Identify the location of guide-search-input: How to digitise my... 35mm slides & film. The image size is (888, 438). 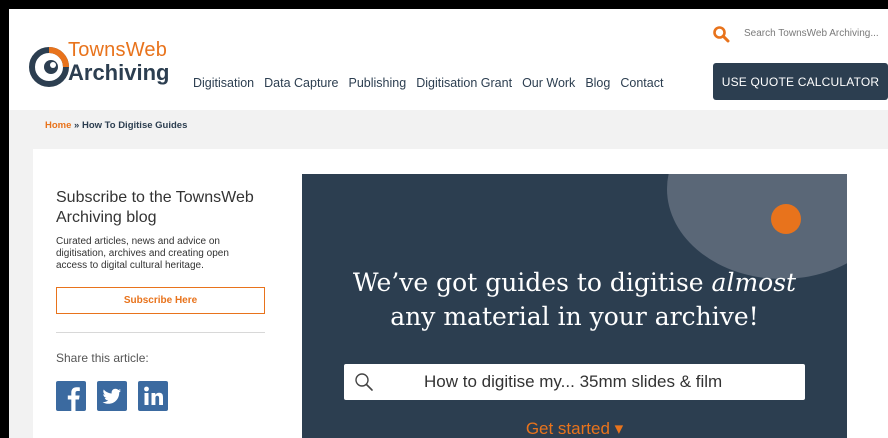
(573, 382).